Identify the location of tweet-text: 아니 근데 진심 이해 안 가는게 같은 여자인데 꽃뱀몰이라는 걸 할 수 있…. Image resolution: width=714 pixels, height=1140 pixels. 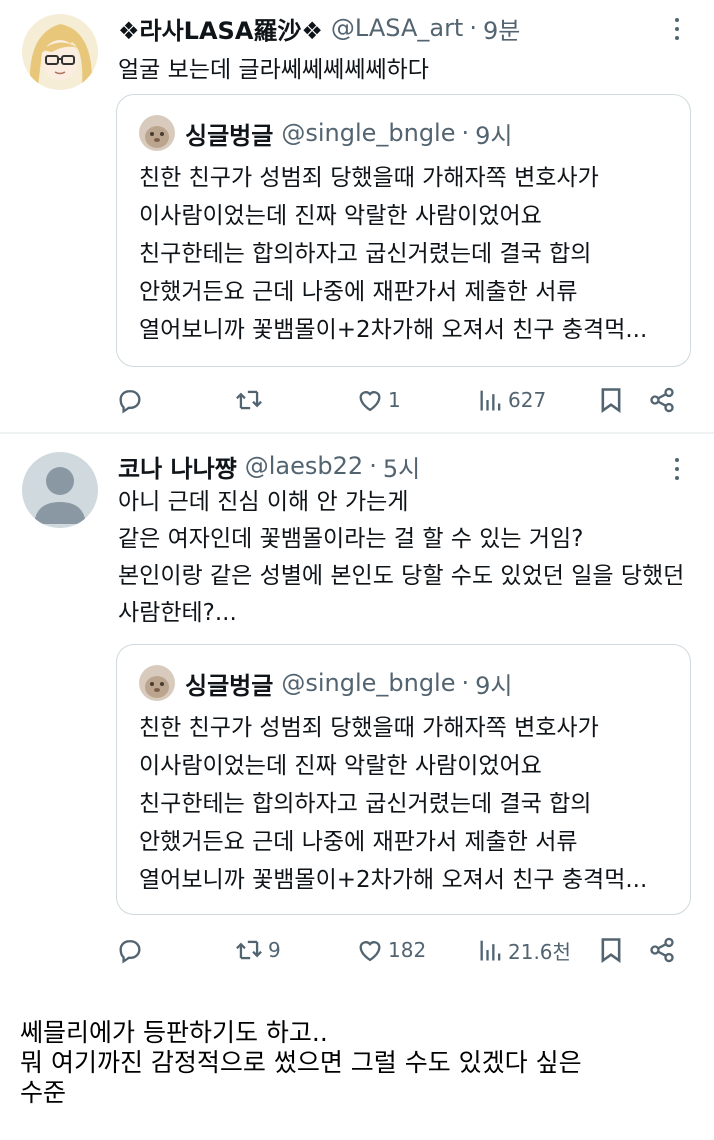
(401, 558).